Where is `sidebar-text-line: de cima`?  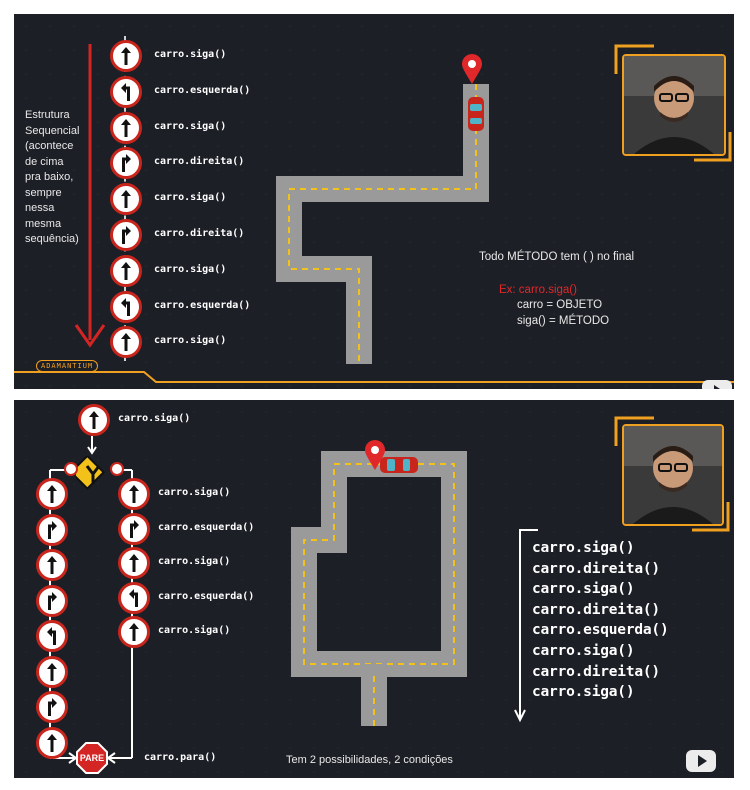 sidebar-text-line: de cima is located at coordinates (44, 161).